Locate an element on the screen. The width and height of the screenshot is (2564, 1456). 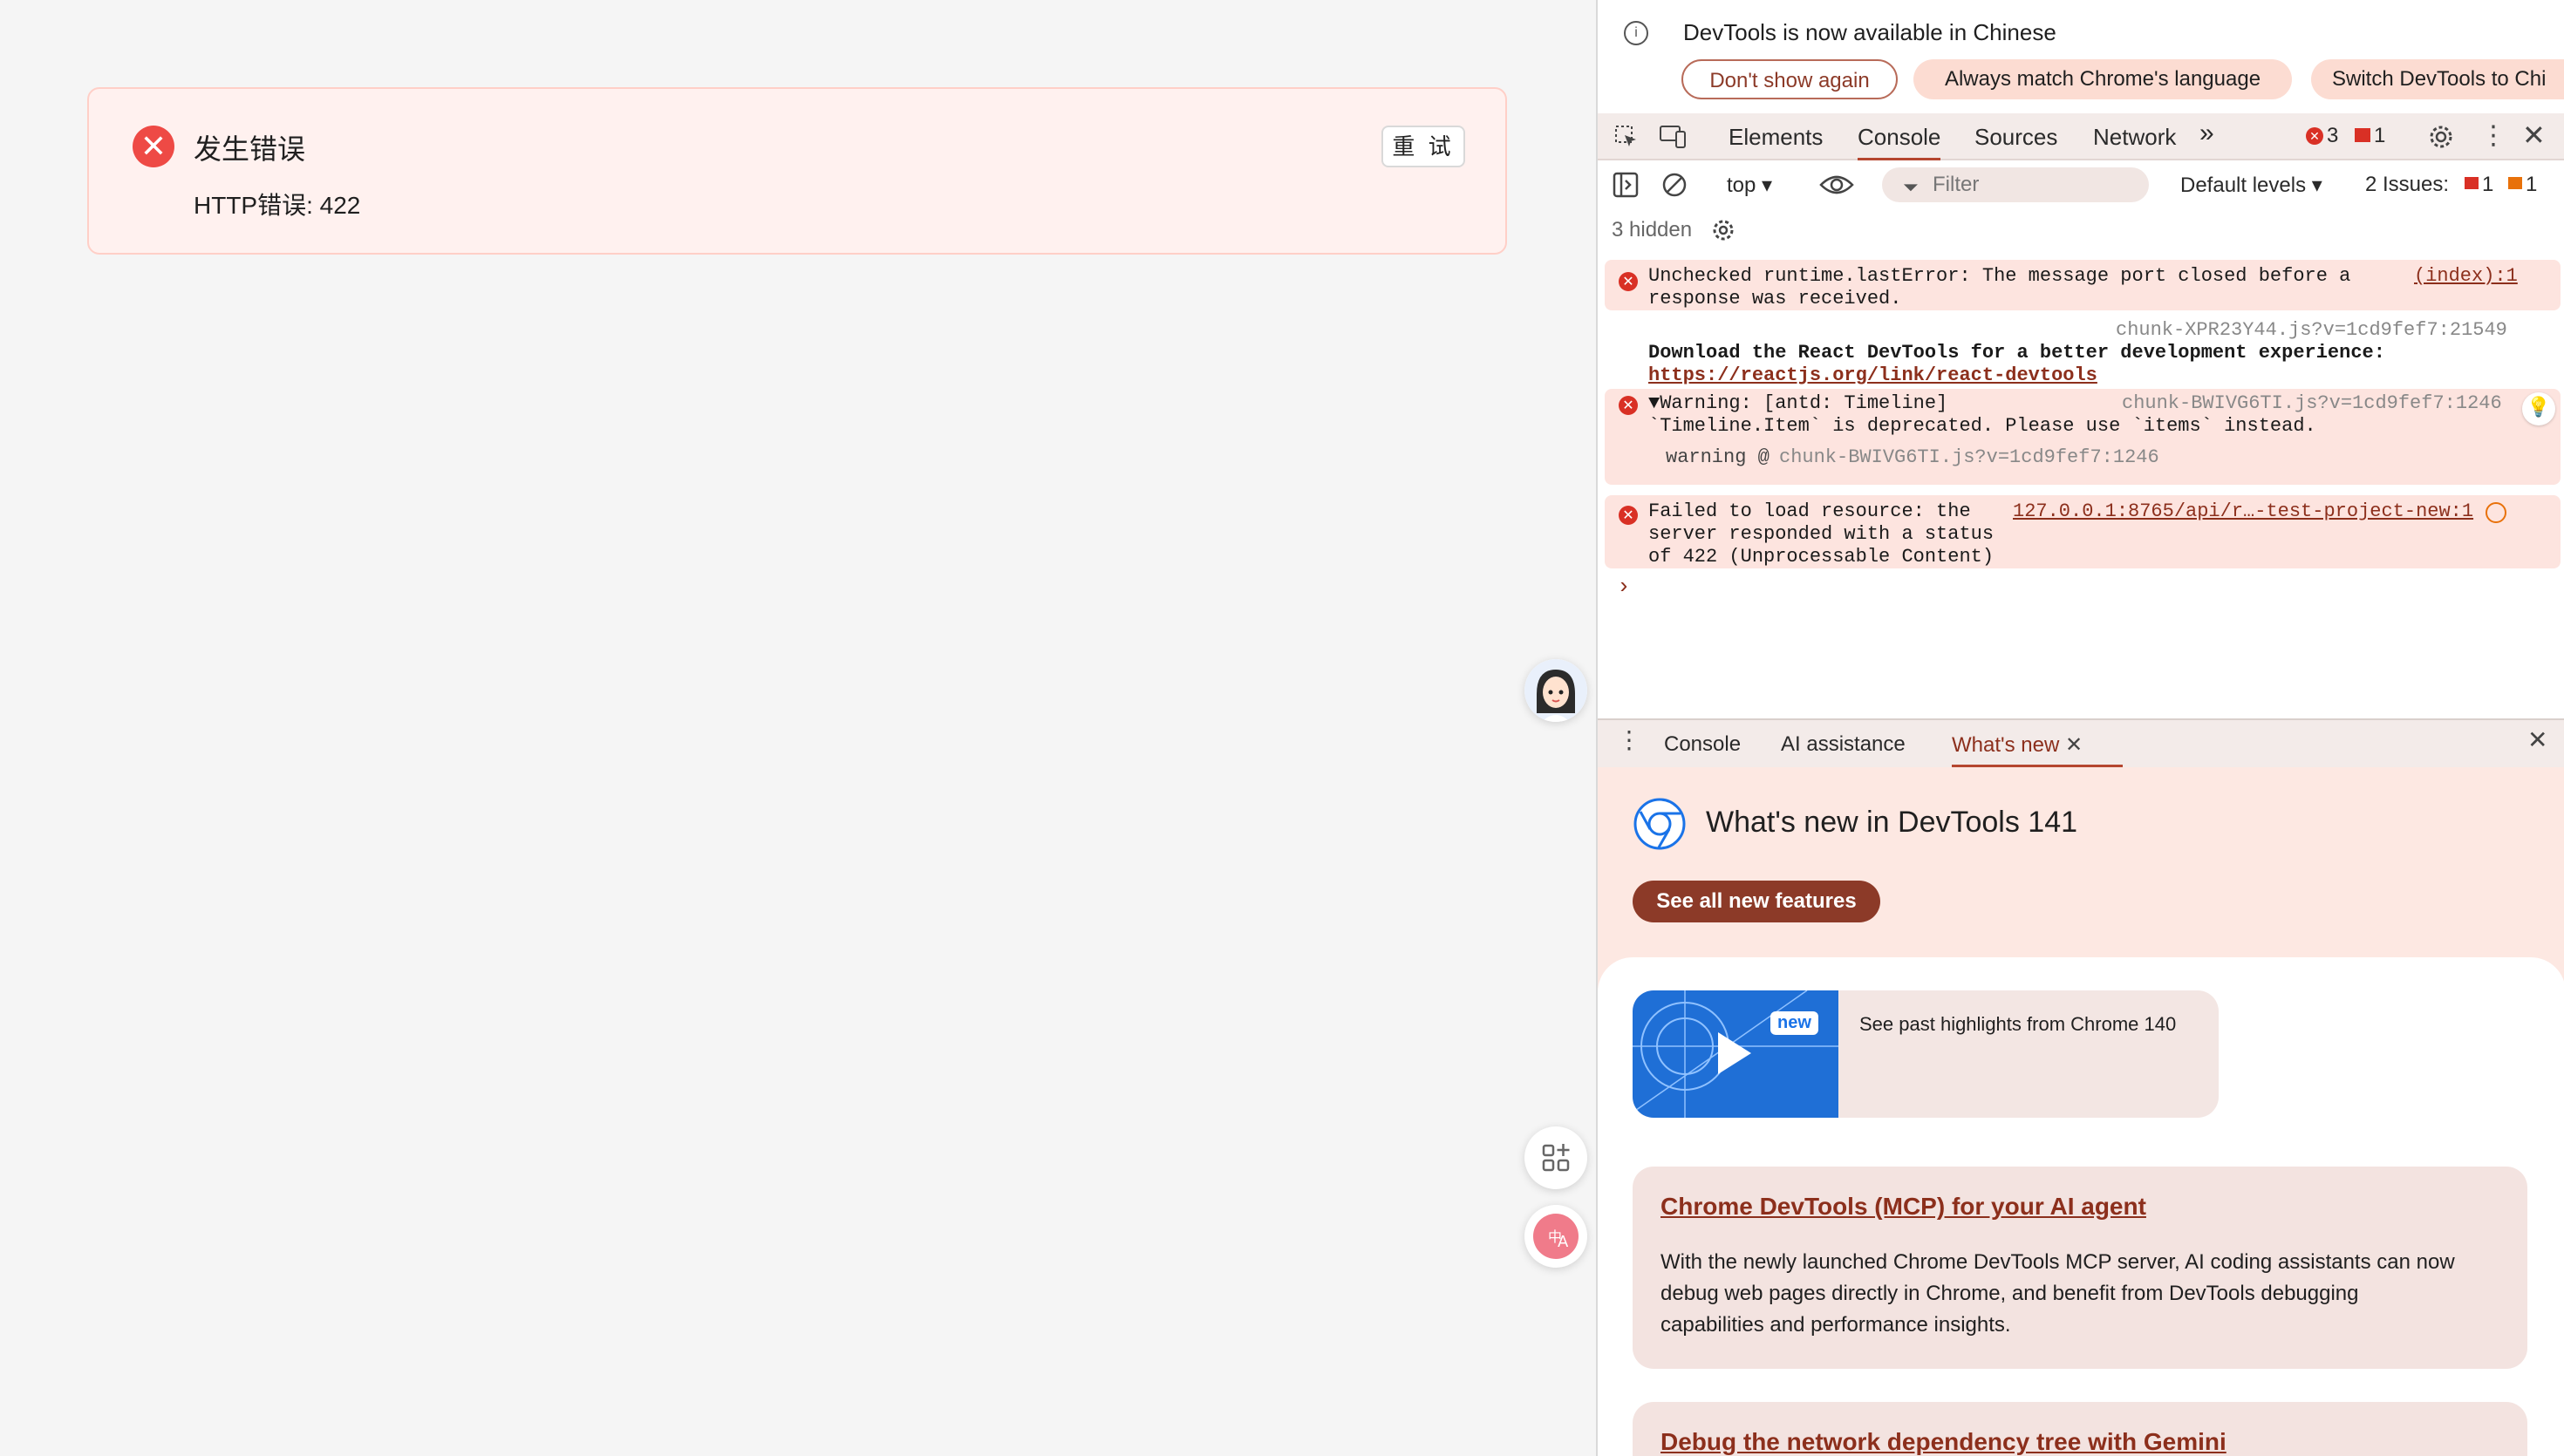
retry-button: 重 试 is located at coordinates (1423, 146).